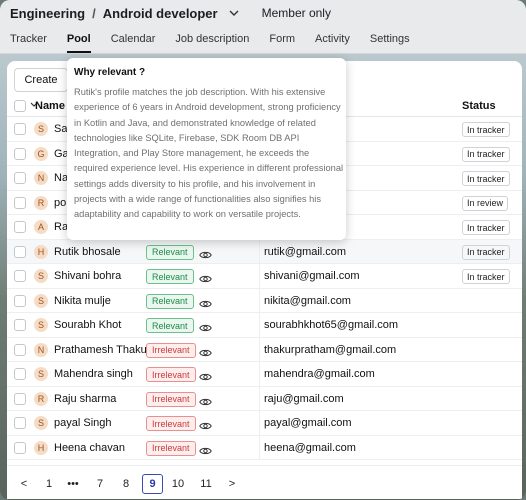 The width and height of the screenshot is (526, 500). I want to click on breadcrumb-role: Android developer, so click(160, 13).